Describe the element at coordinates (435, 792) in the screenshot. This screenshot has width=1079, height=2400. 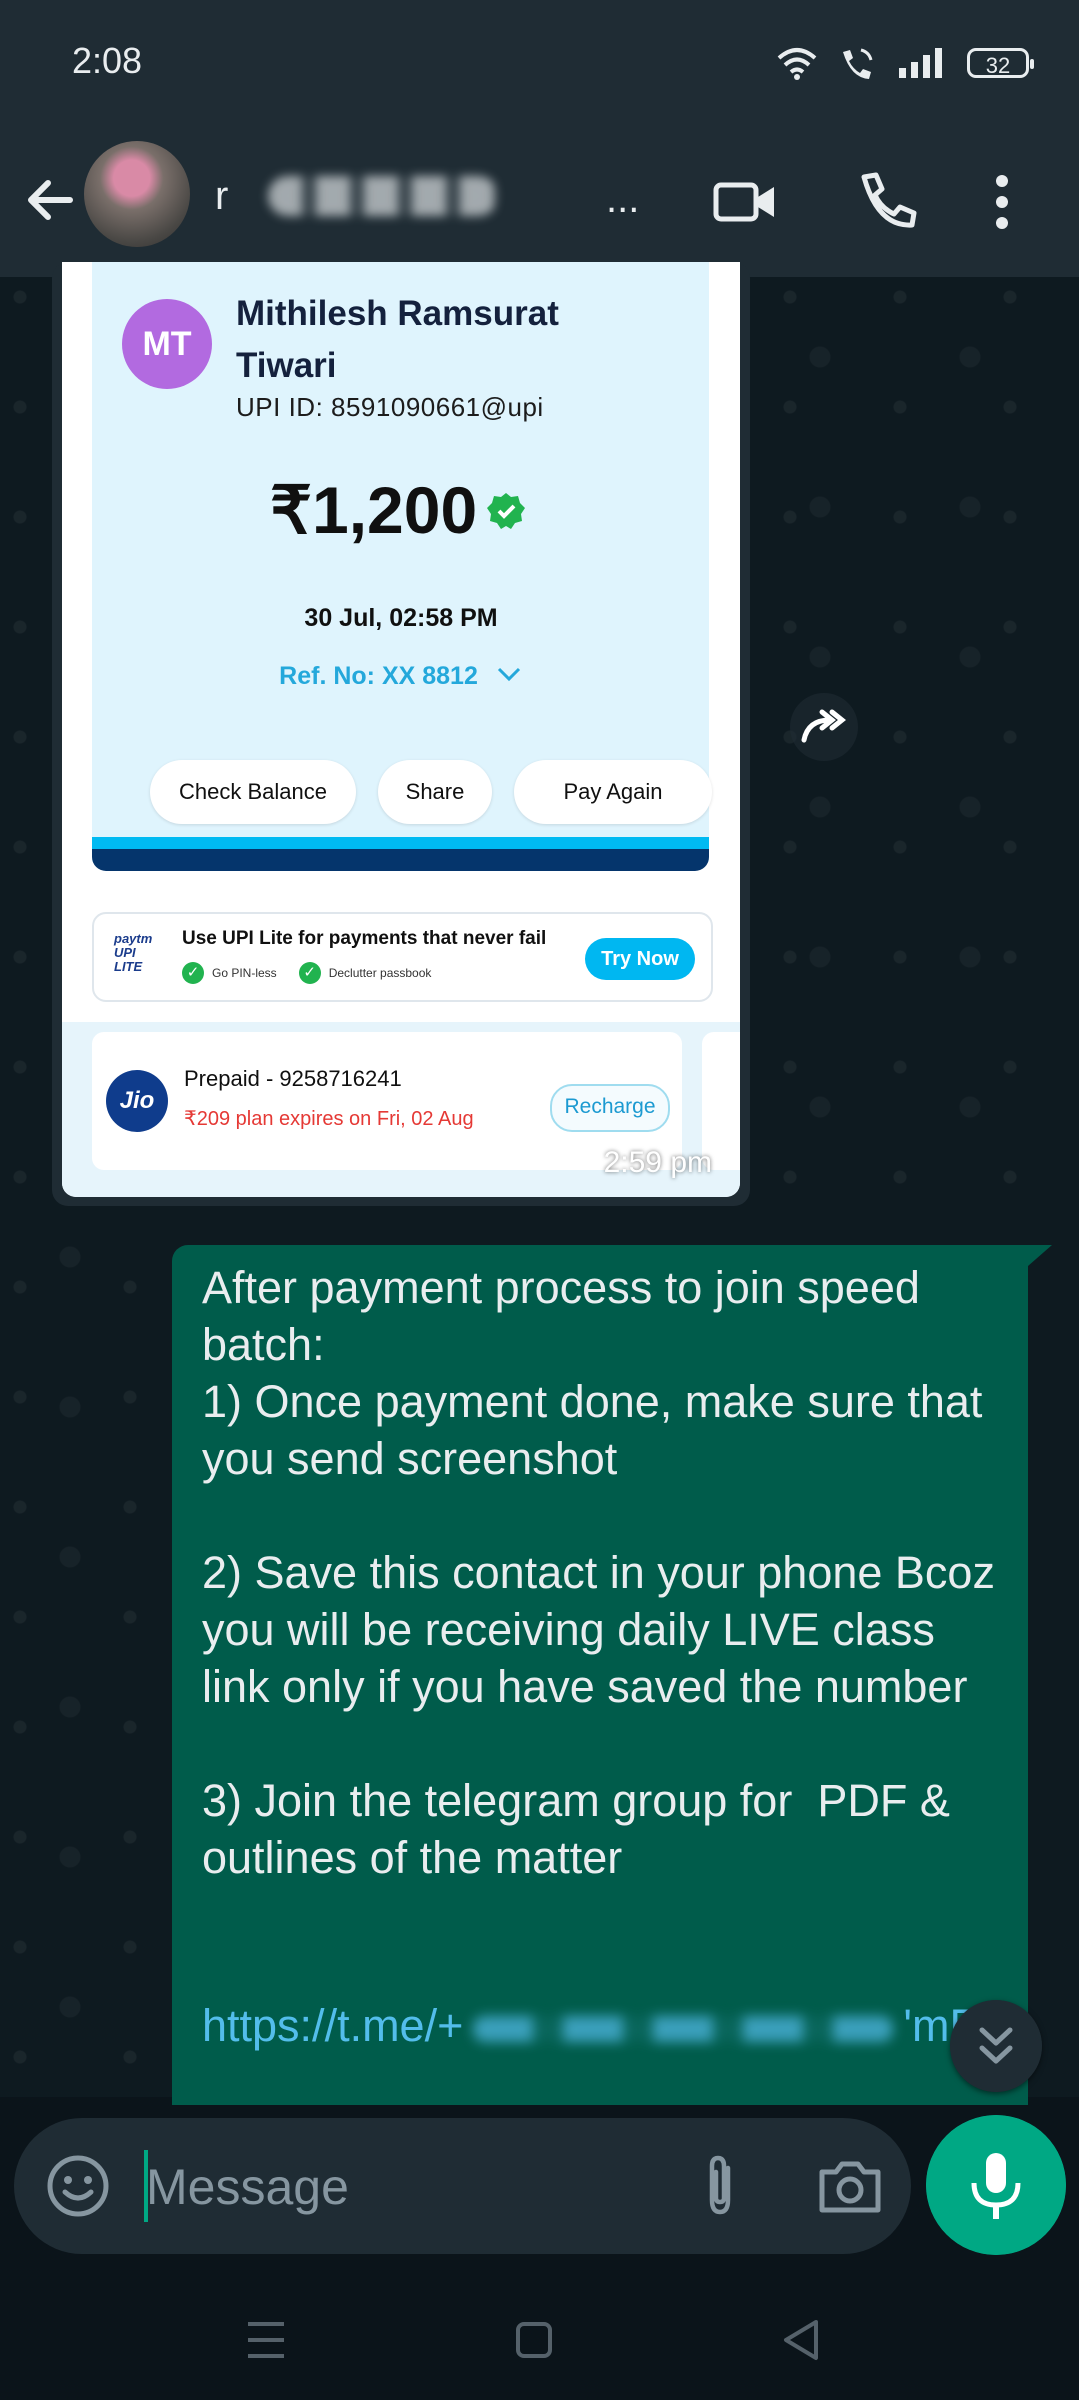
I see `share-button: Share` at that location.